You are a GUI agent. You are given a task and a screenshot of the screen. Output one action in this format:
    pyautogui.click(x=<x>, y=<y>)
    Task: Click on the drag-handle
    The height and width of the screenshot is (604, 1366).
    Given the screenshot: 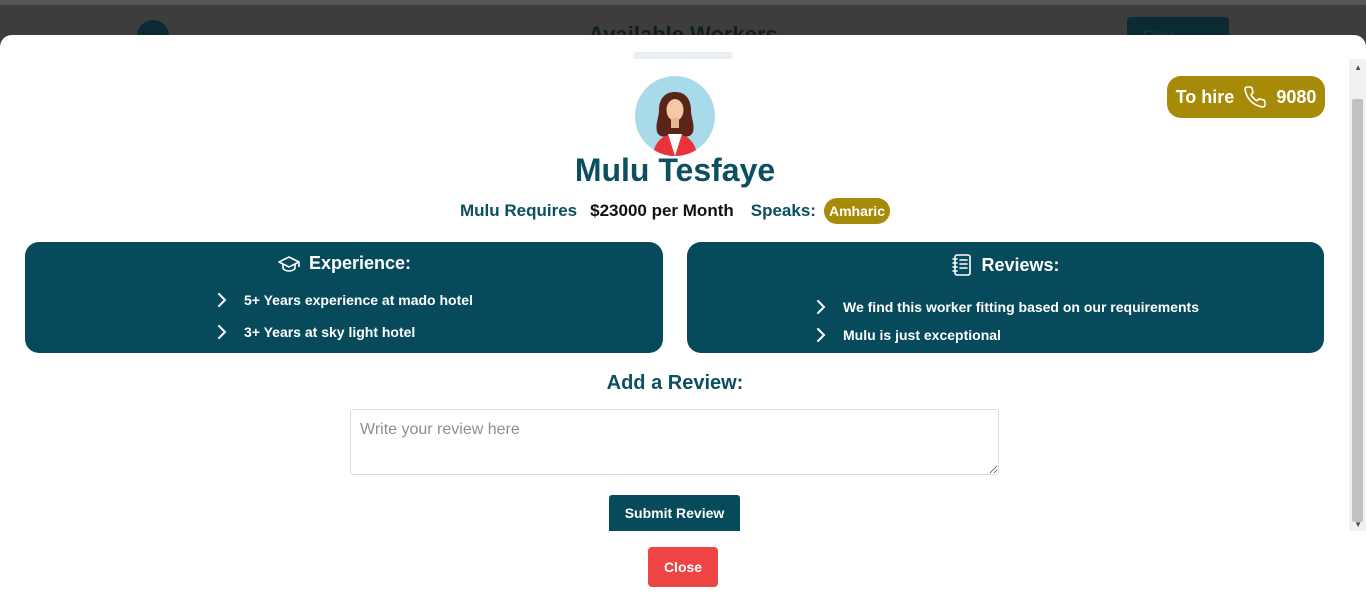 What is the action you would take?
    pyautogui.click(x=683, y=55)
    